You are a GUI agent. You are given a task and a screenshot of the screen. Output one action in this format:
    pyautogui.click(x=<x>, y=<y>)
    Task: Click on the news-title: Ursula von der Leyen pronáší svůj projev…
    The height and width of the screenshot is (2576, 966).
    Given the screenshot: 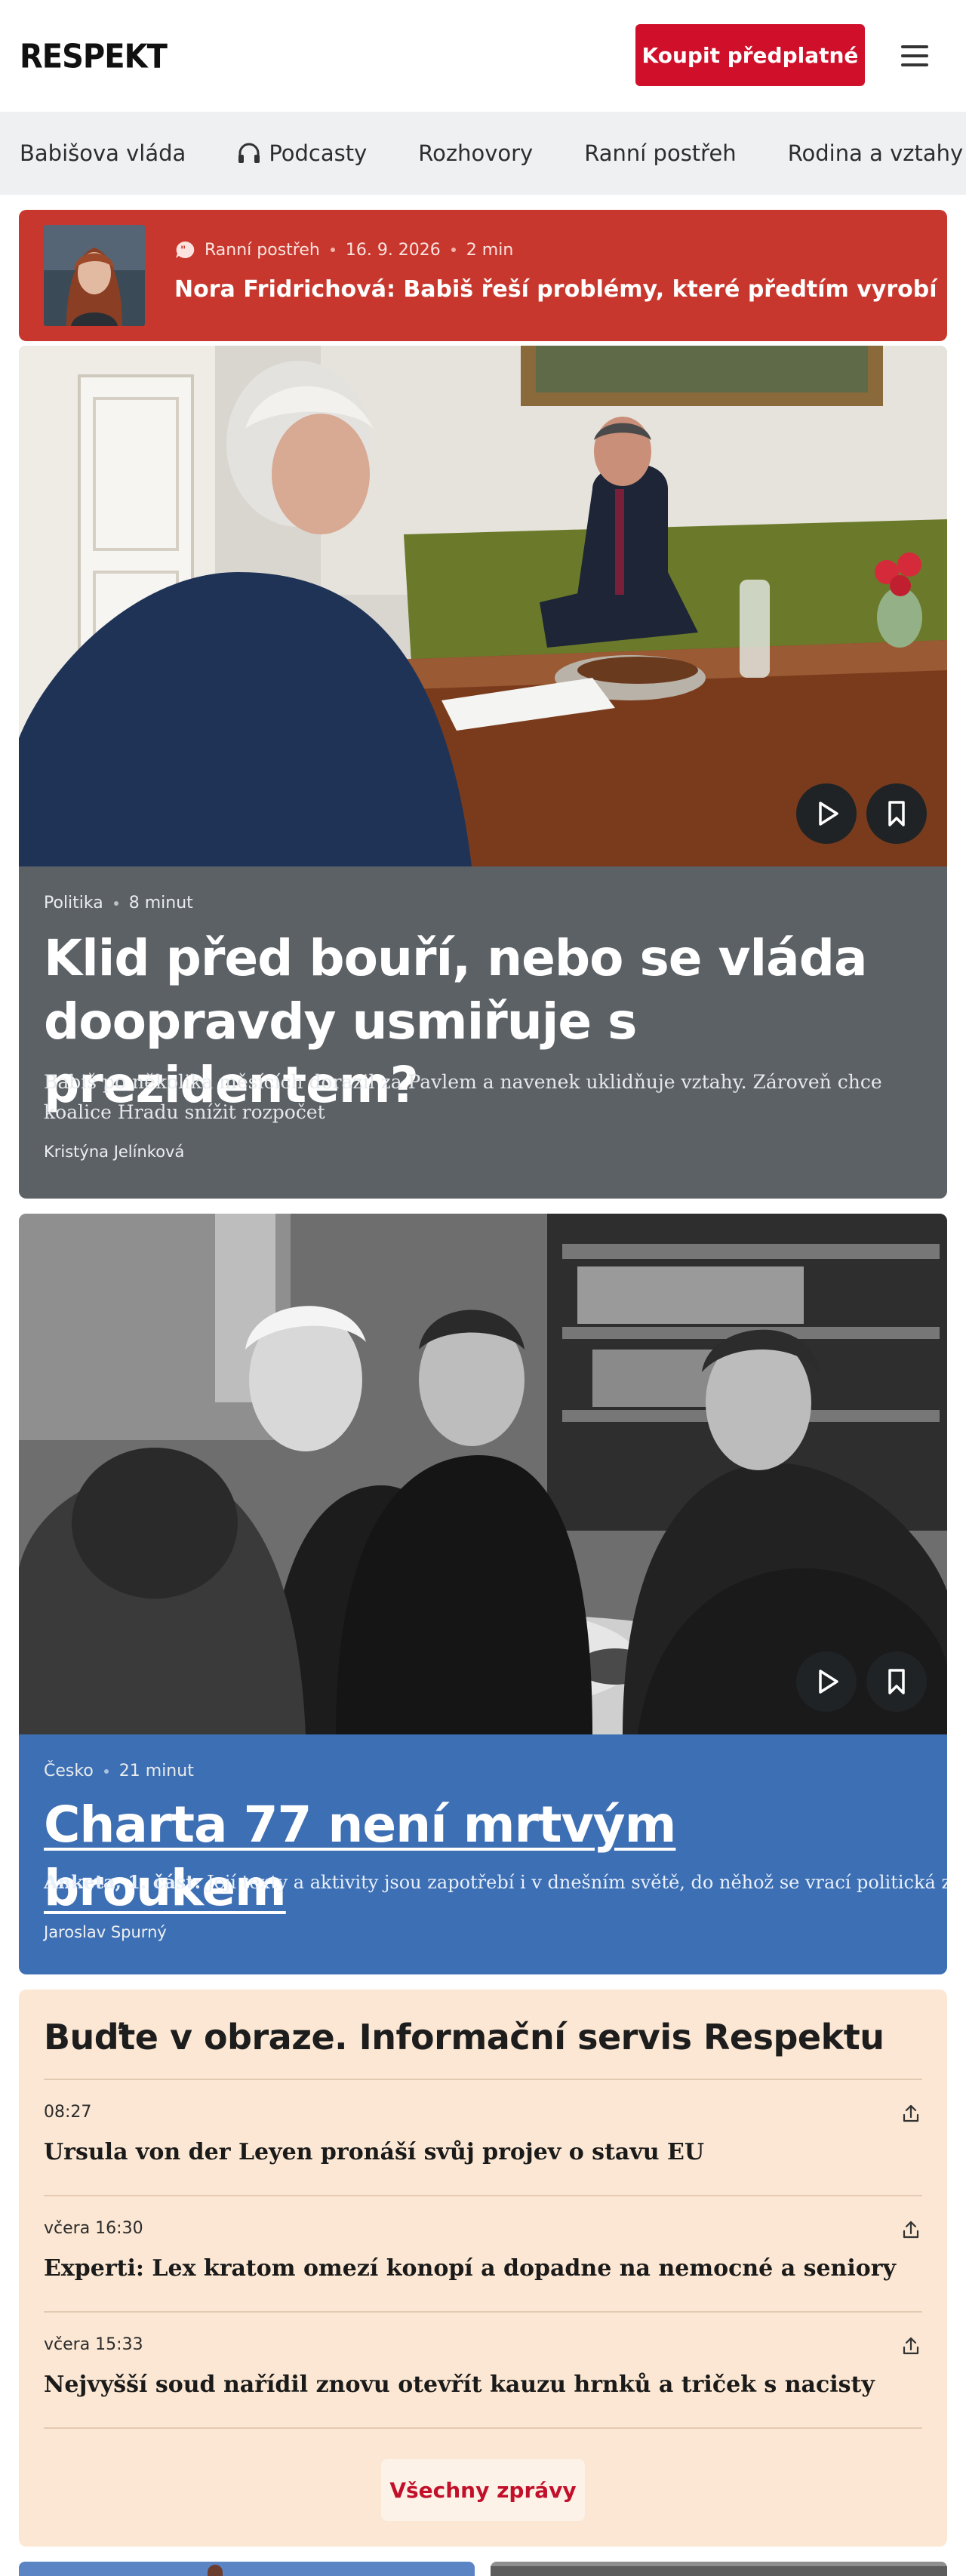 What is the action you would take?
    pyautogui.click(x=374, y=2152)
    